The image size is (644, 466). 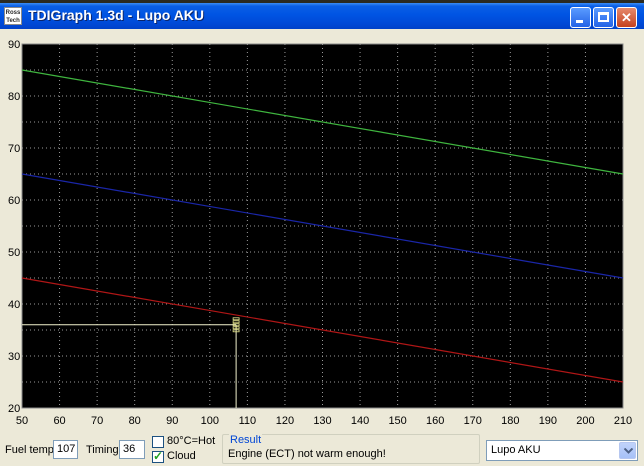 What do you see at coordinates (22, 421) in the screenshot?
I see `x-tick-label: 50` at bounding box center [22, 421].